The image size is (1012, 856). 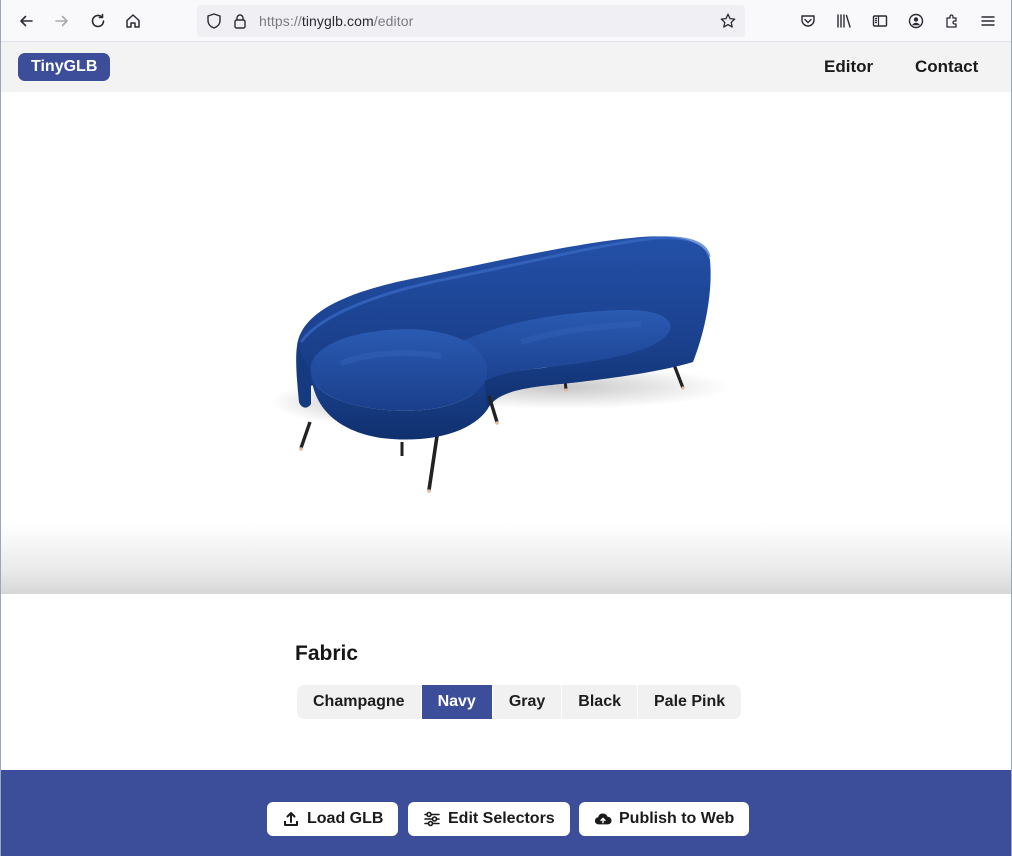 I want to click on url-bar: https://tinyglb.com/editor, so click(x=471, y=21).